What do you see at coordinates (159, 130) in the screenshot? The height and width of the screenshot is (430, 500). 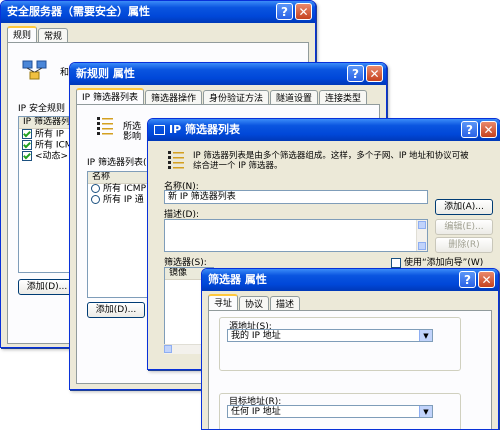 I see `window-icon` at bounding box center [159, 130].